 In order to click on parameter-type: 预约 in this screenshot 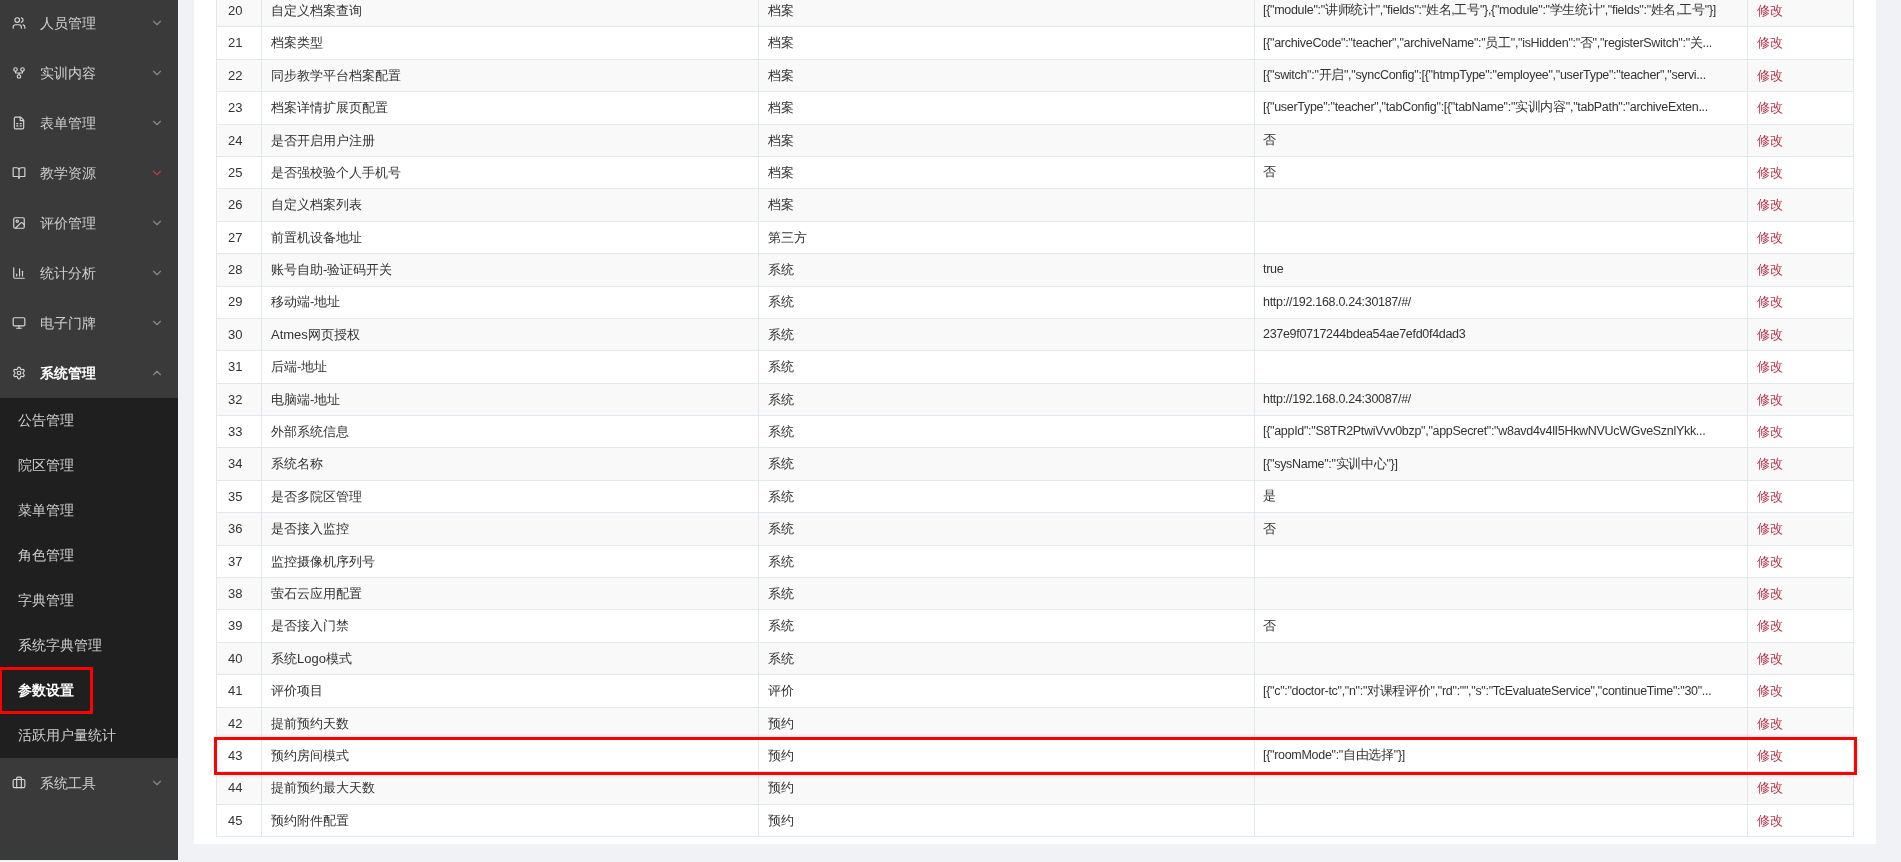, I will do `click(781, 723)`.